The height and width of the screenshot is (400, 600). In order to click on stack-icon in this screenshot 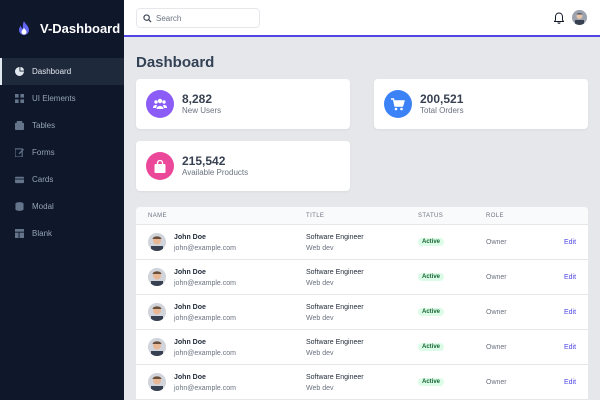, I will do `click(19, 207)`.